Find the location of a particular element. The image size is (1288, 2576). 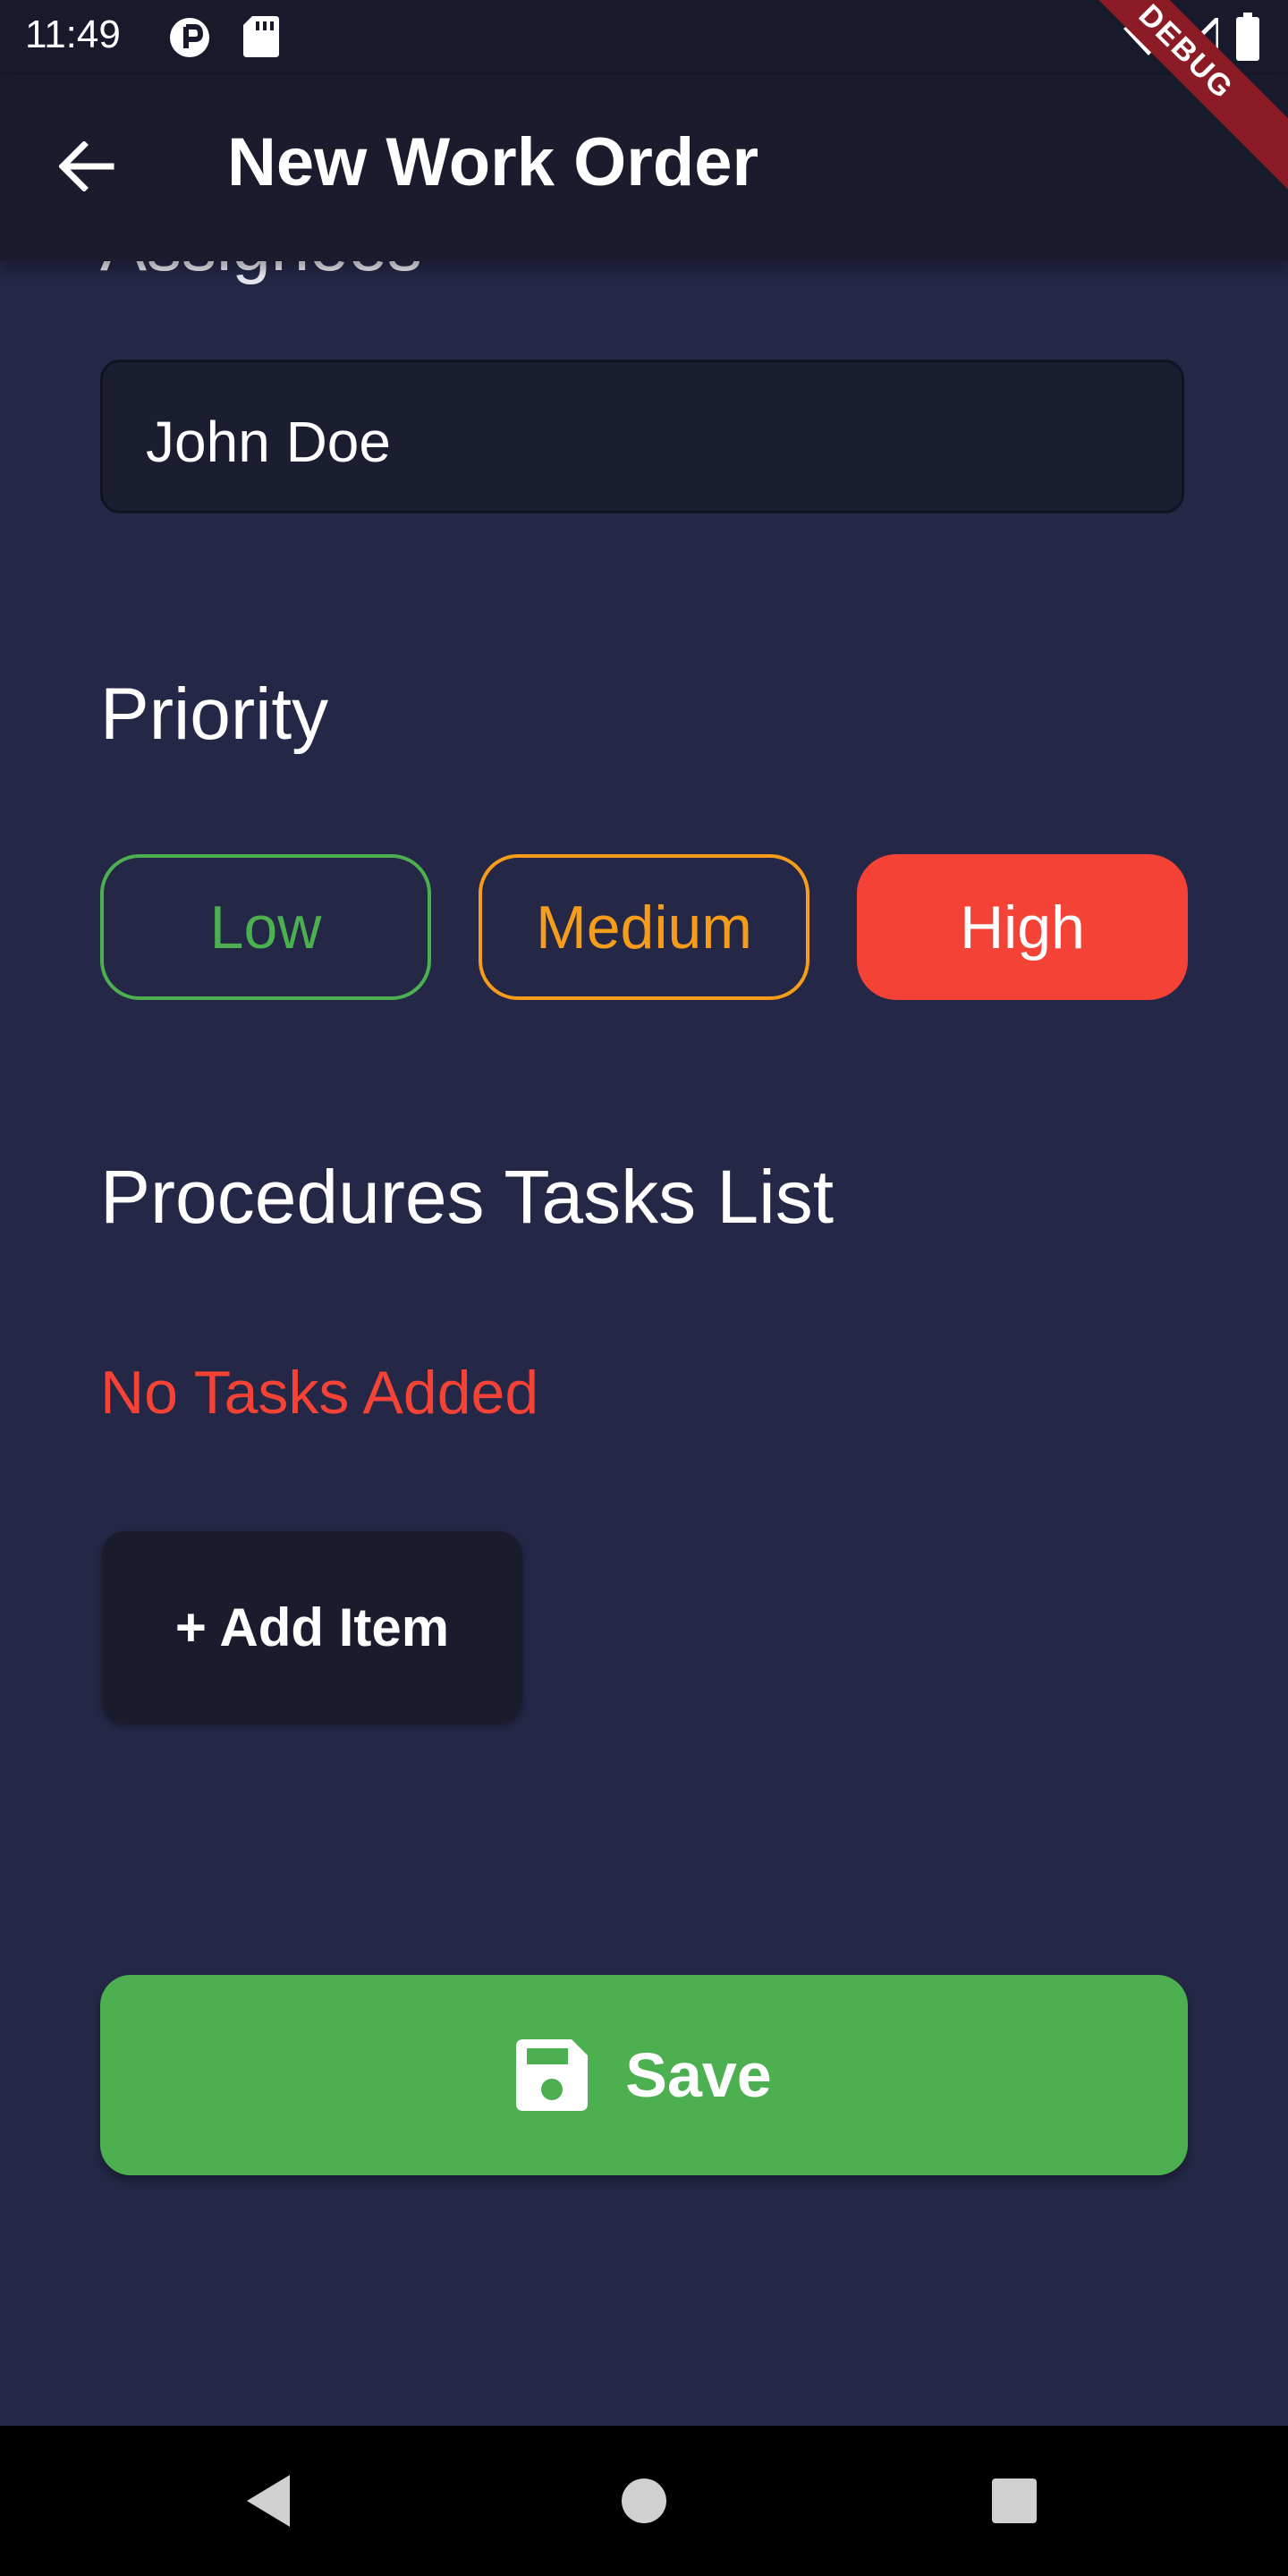

app-notification-icon is located at coordinates (191, 40).